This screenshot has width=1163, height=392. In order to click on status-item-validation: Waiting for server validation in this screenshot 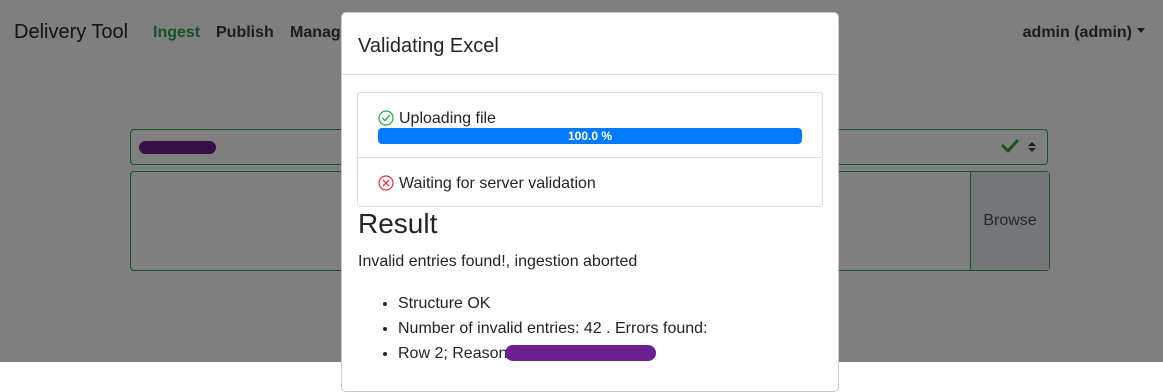, I will do `click(590, 182)`.